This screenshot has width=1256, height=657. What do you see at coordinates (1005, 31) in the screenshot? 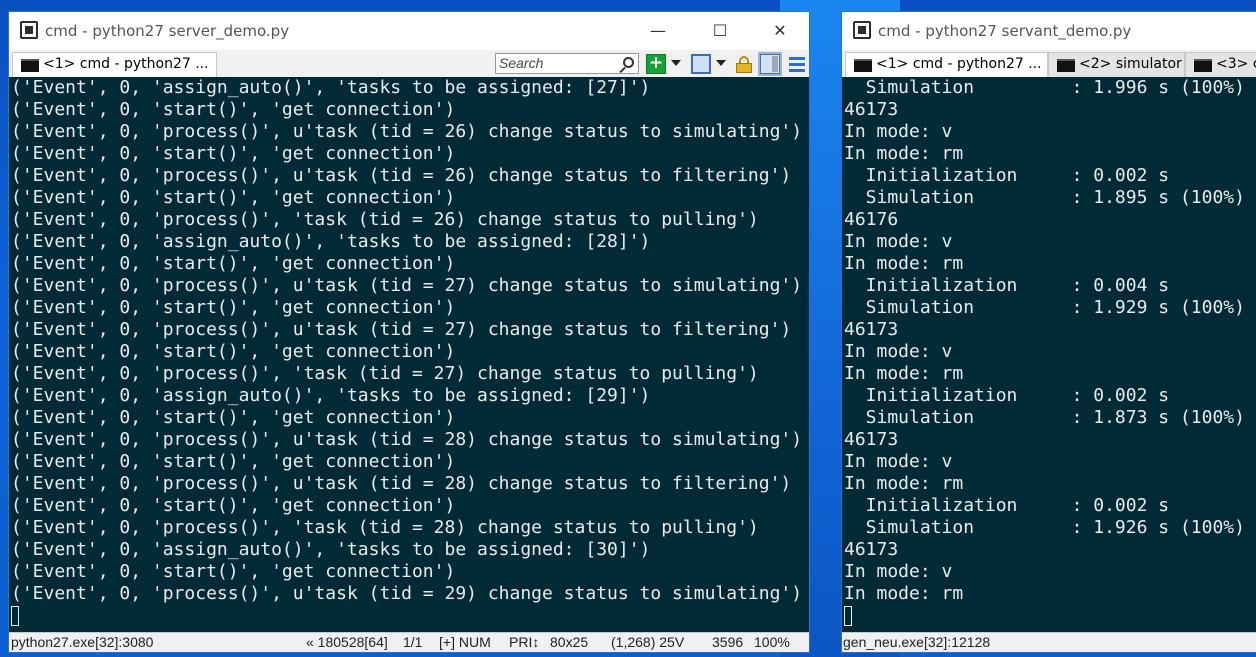
I see `window-title: cmd - python27 servant_demo.py` at bounding box center [1005, 31].